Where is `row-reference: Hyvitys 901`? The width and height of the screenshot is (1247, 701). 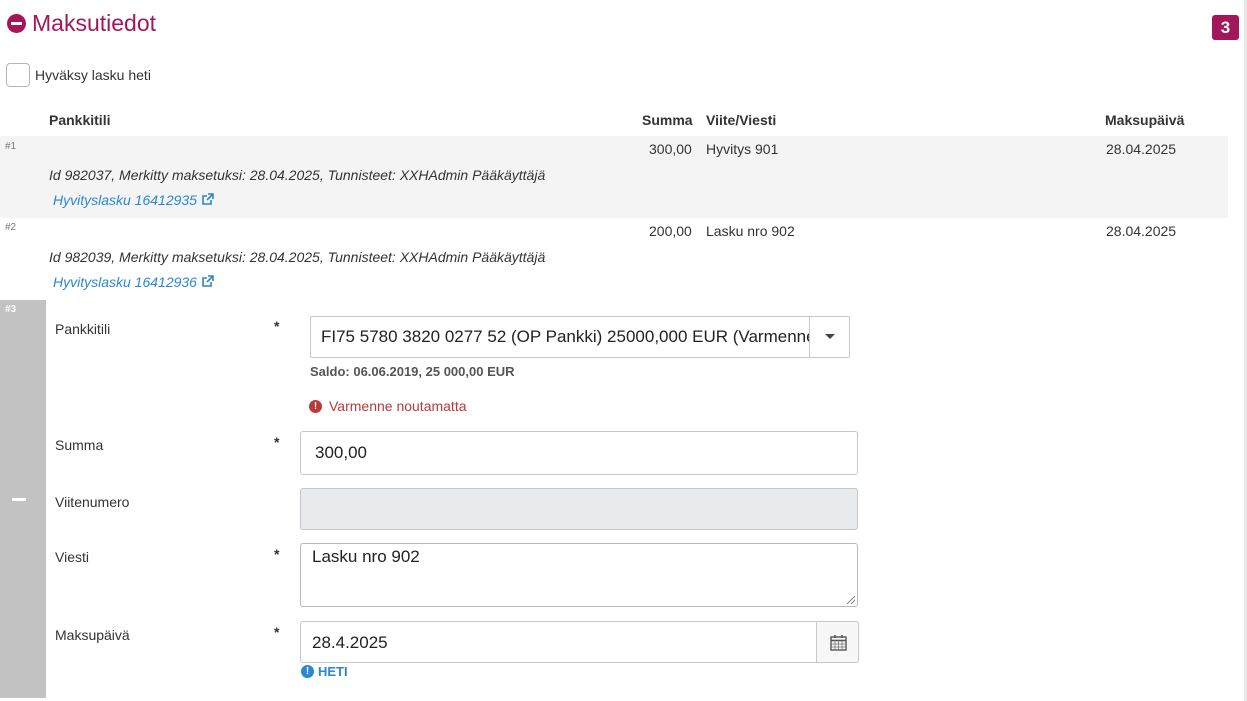 row-reference: Hyvitys 901 is located at coordinates (742, 149).